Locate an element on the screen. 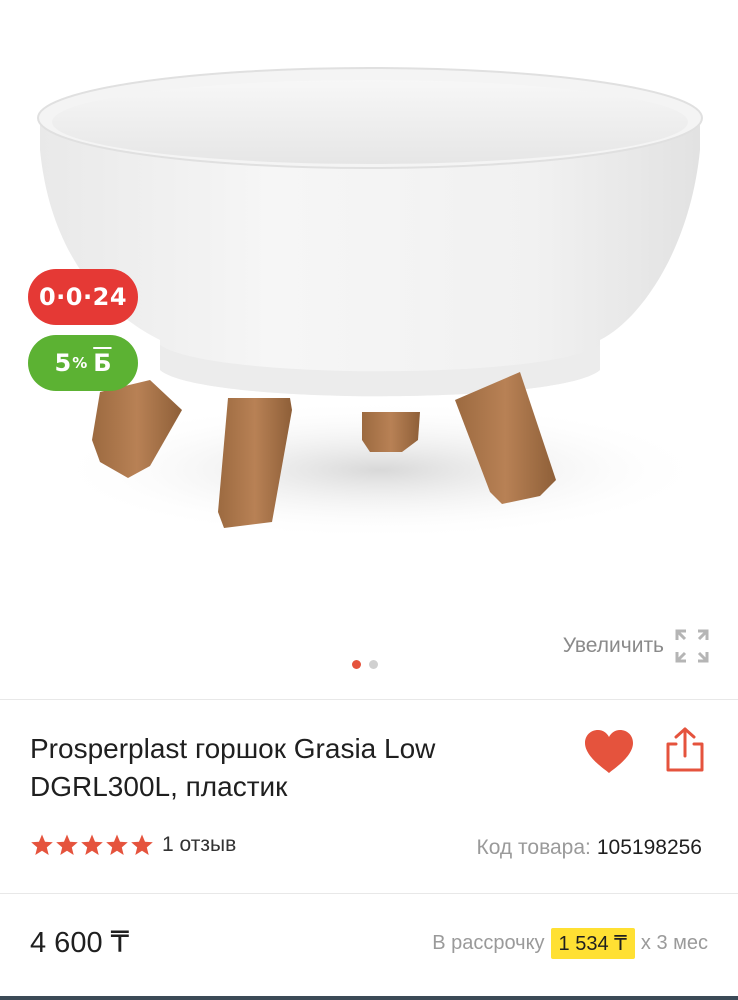 This screenshot has height=1000, width=738. product-price: 4 600 ₸ is located at coordinates (80, 943).